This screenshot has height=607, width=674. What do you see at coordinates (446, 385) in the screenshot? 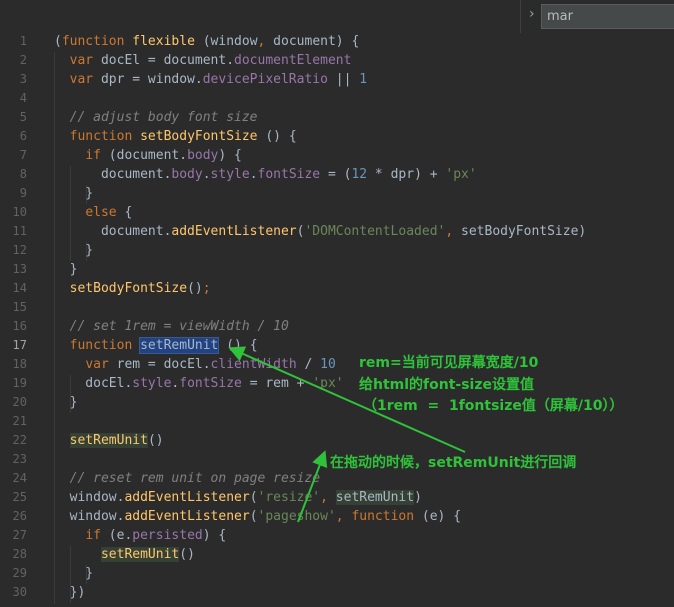
I see `annotation-html-font-size: 给html的font-size设置值` at bounding box center [446, 385].